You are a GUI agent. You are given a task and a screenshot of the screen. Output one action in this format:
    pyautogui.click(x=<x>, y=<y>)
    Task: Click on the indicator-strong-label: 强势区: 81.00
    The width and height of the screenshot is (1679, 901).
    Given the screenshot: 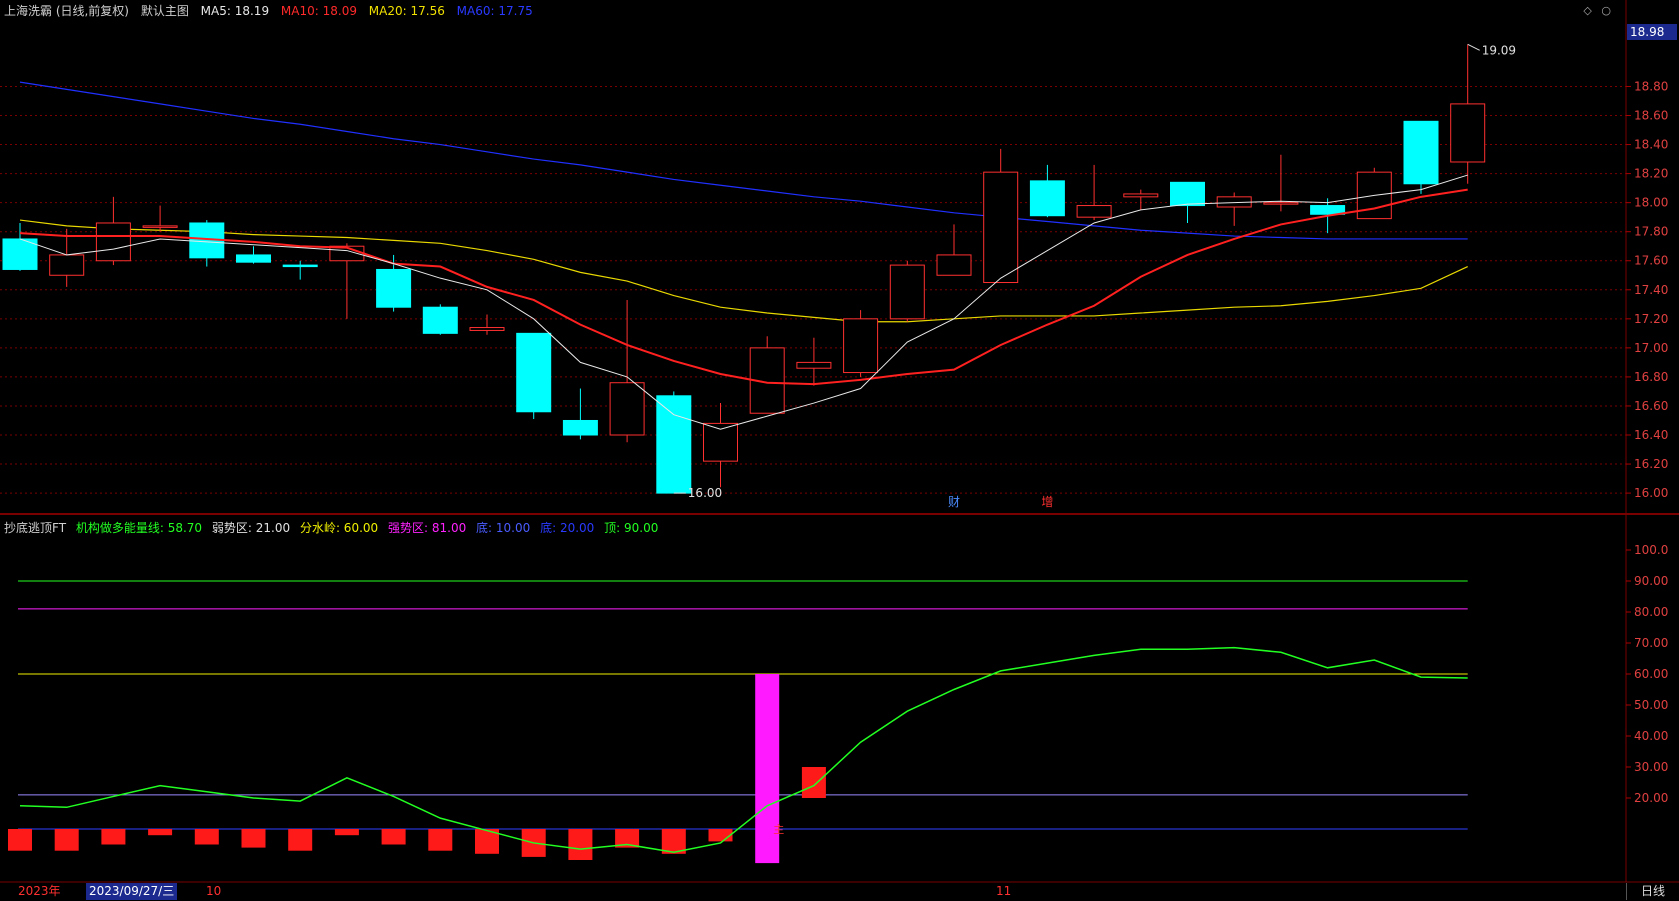 What is the action you would take?
    pyautogui.click(x=427, y=528)
    